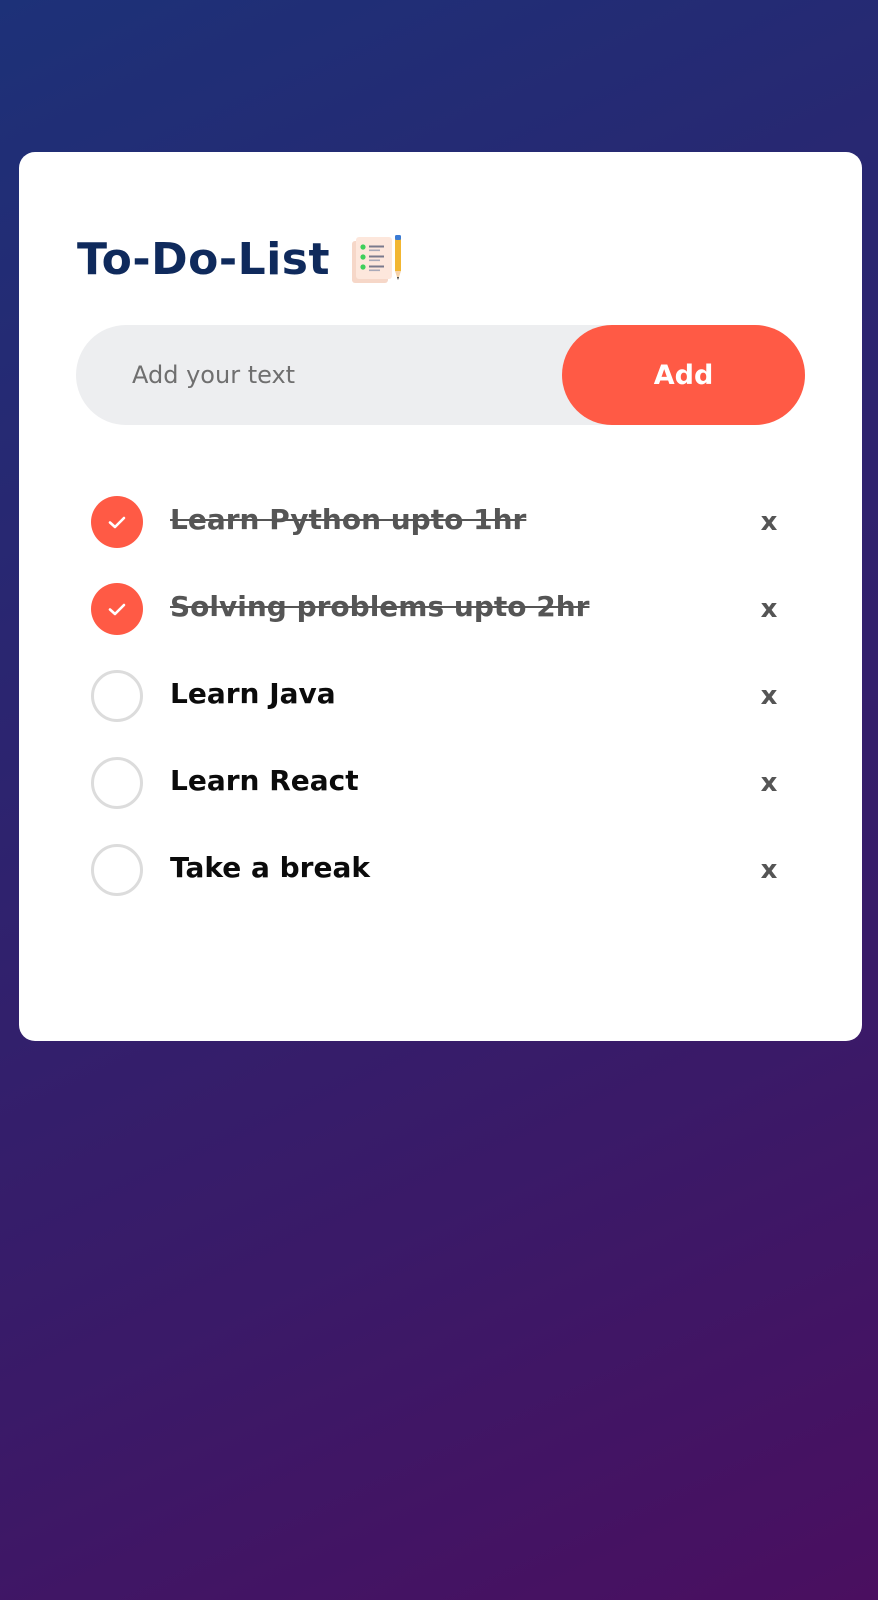 The width and height of the screenshot is (878, 1600). What do you see at coordinates (270, 867) in the screenshot?
I see `todo-text: Take a break` at bounding box center [270, 867].